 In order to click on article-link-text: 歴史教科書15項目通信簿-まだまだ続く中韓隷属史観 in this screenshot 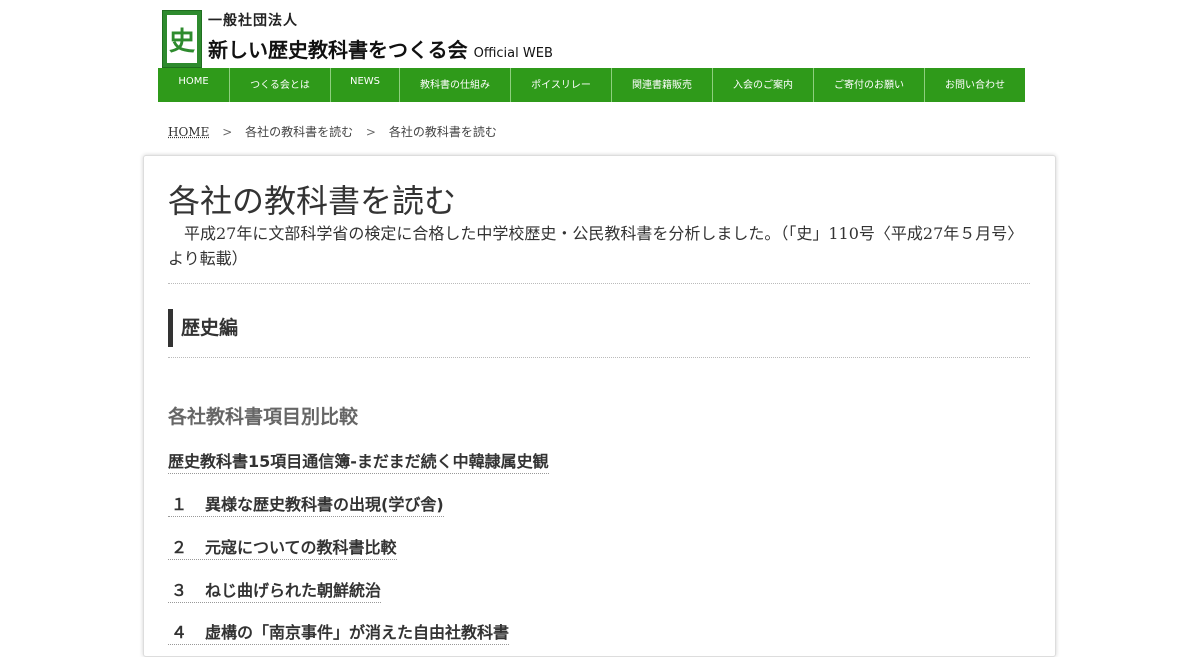, I will do `click(358, 461)`.